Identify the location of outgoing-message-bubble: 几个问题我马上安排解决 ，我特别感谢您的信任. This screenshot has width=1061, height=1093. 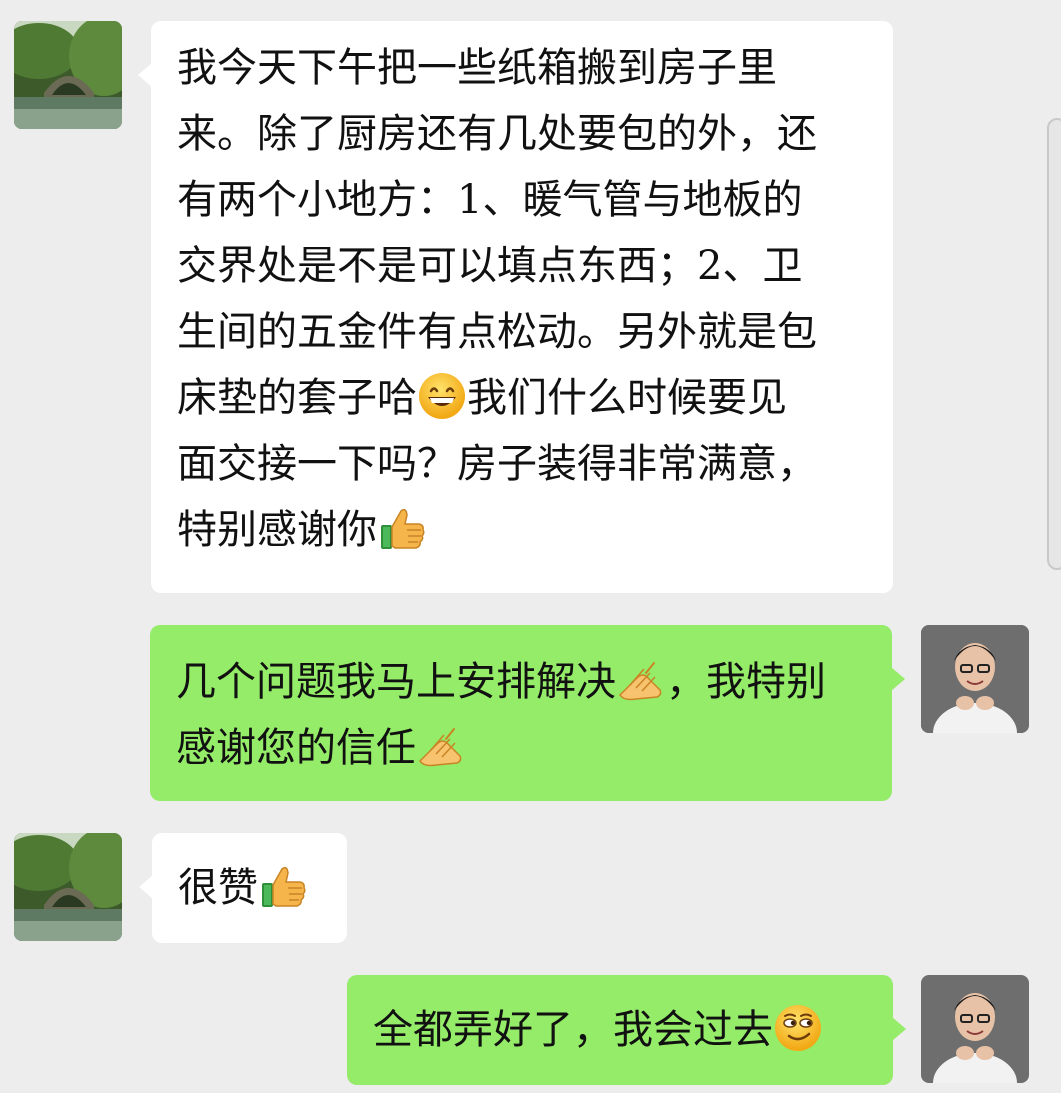
(527, 713).